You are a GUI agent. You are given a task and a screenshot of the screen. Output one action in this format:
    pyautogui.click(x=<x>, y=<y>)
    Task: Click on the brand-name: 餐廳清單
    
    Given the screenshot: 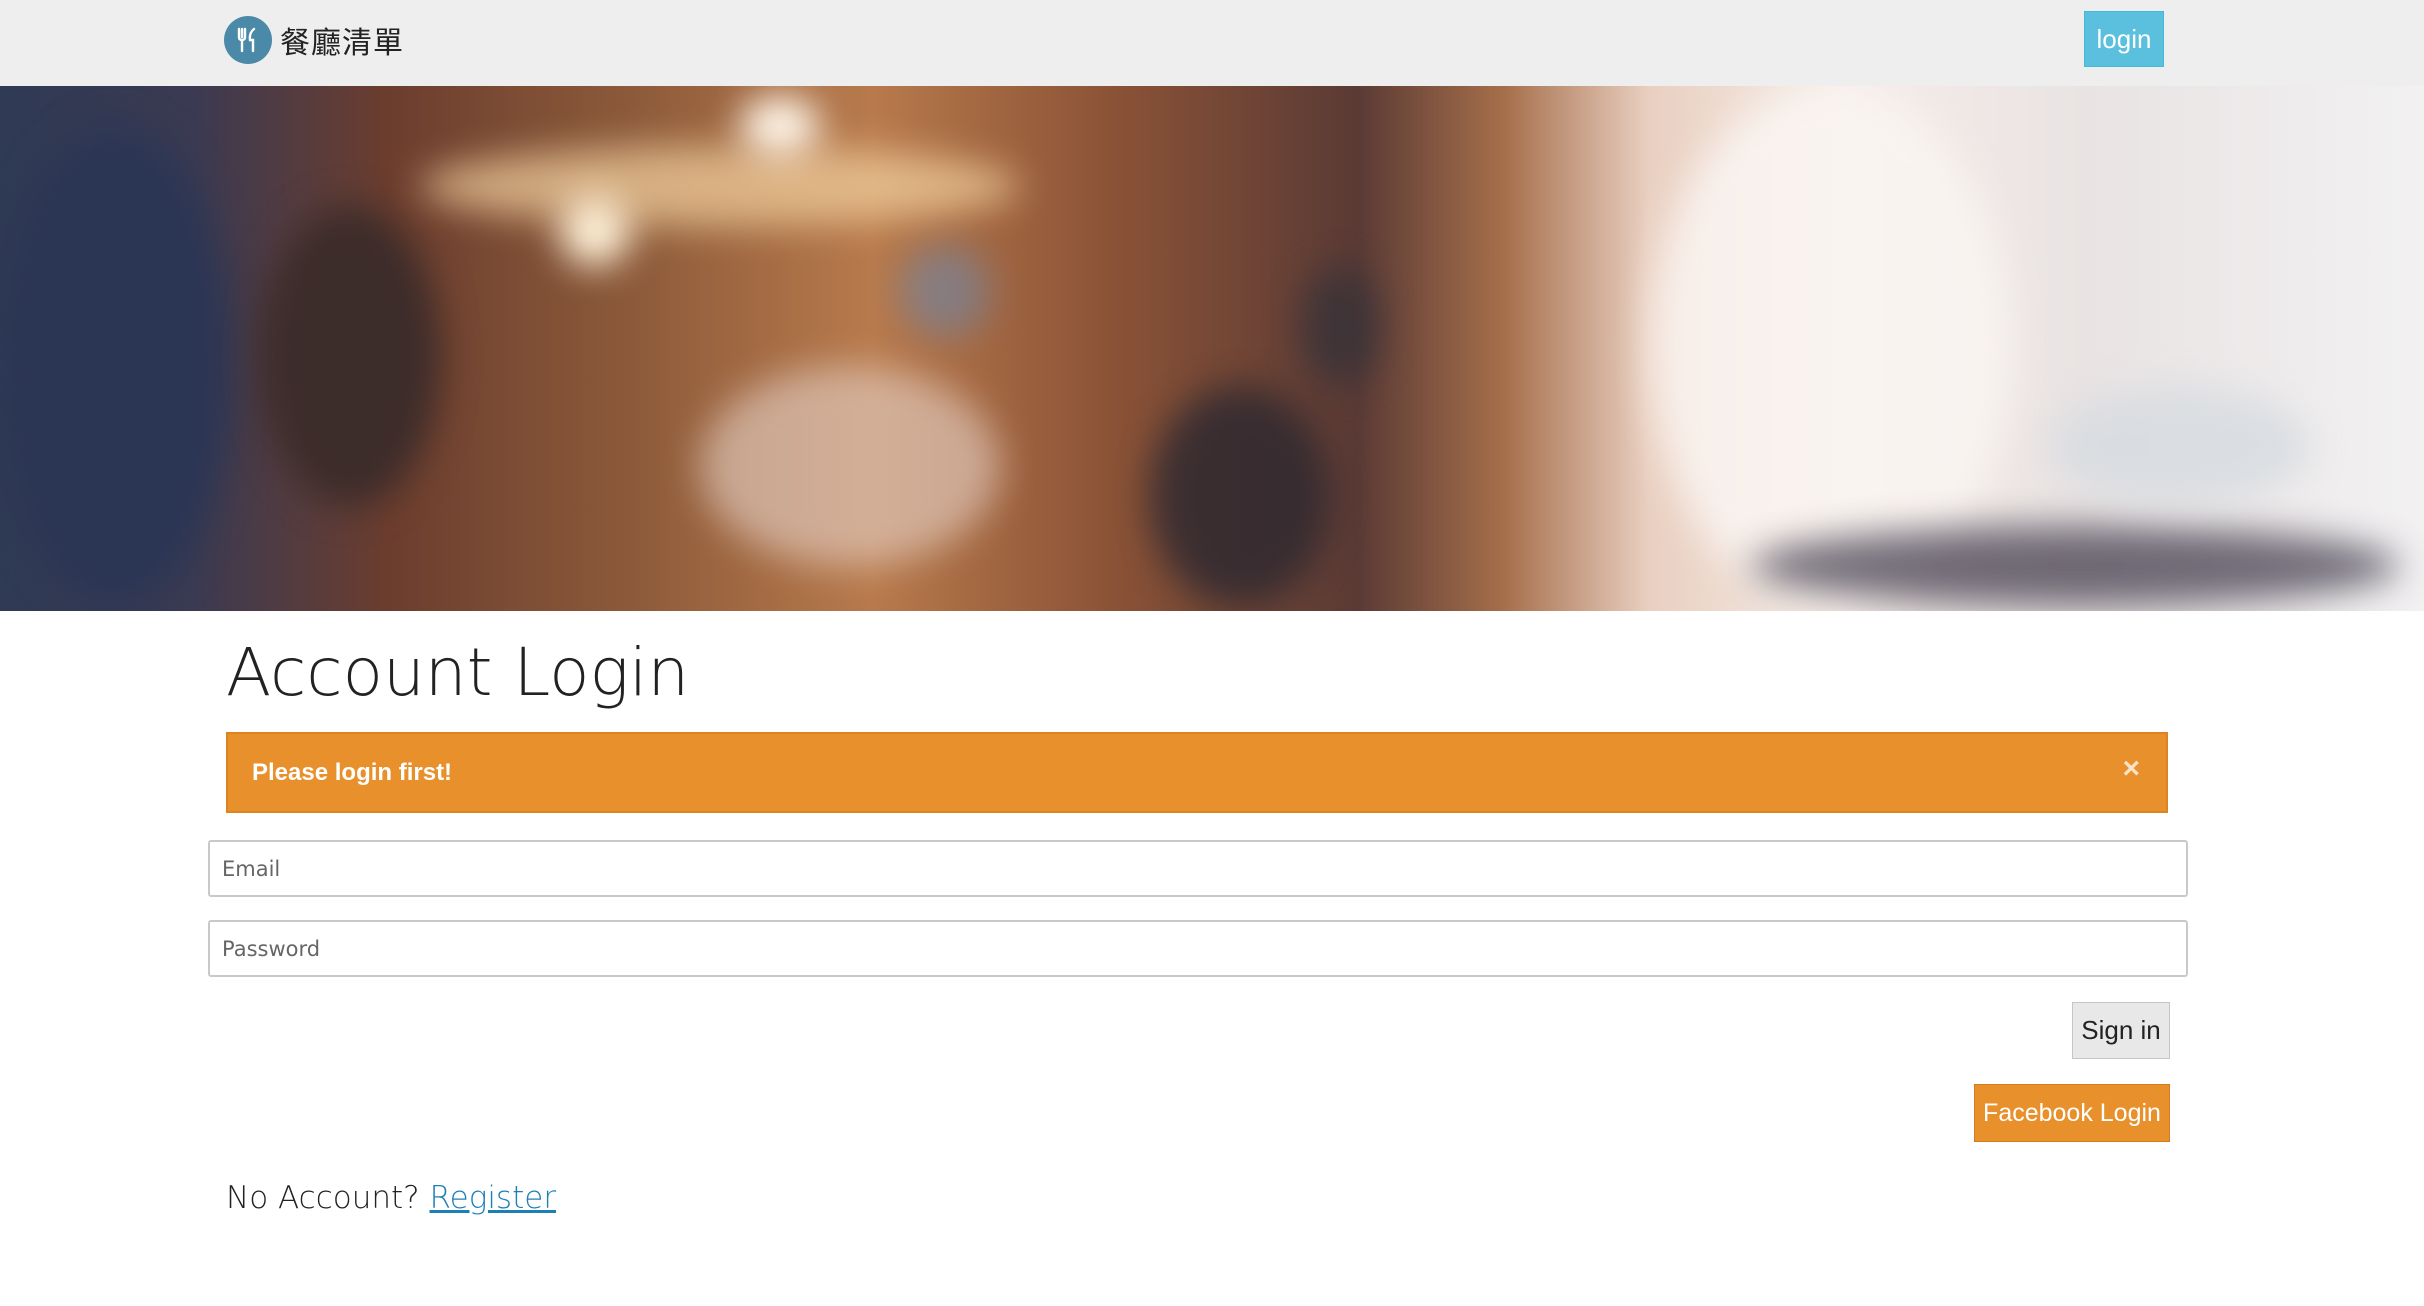 What is the action you would take?
    pyautogui.click(x=342, y=43)
    